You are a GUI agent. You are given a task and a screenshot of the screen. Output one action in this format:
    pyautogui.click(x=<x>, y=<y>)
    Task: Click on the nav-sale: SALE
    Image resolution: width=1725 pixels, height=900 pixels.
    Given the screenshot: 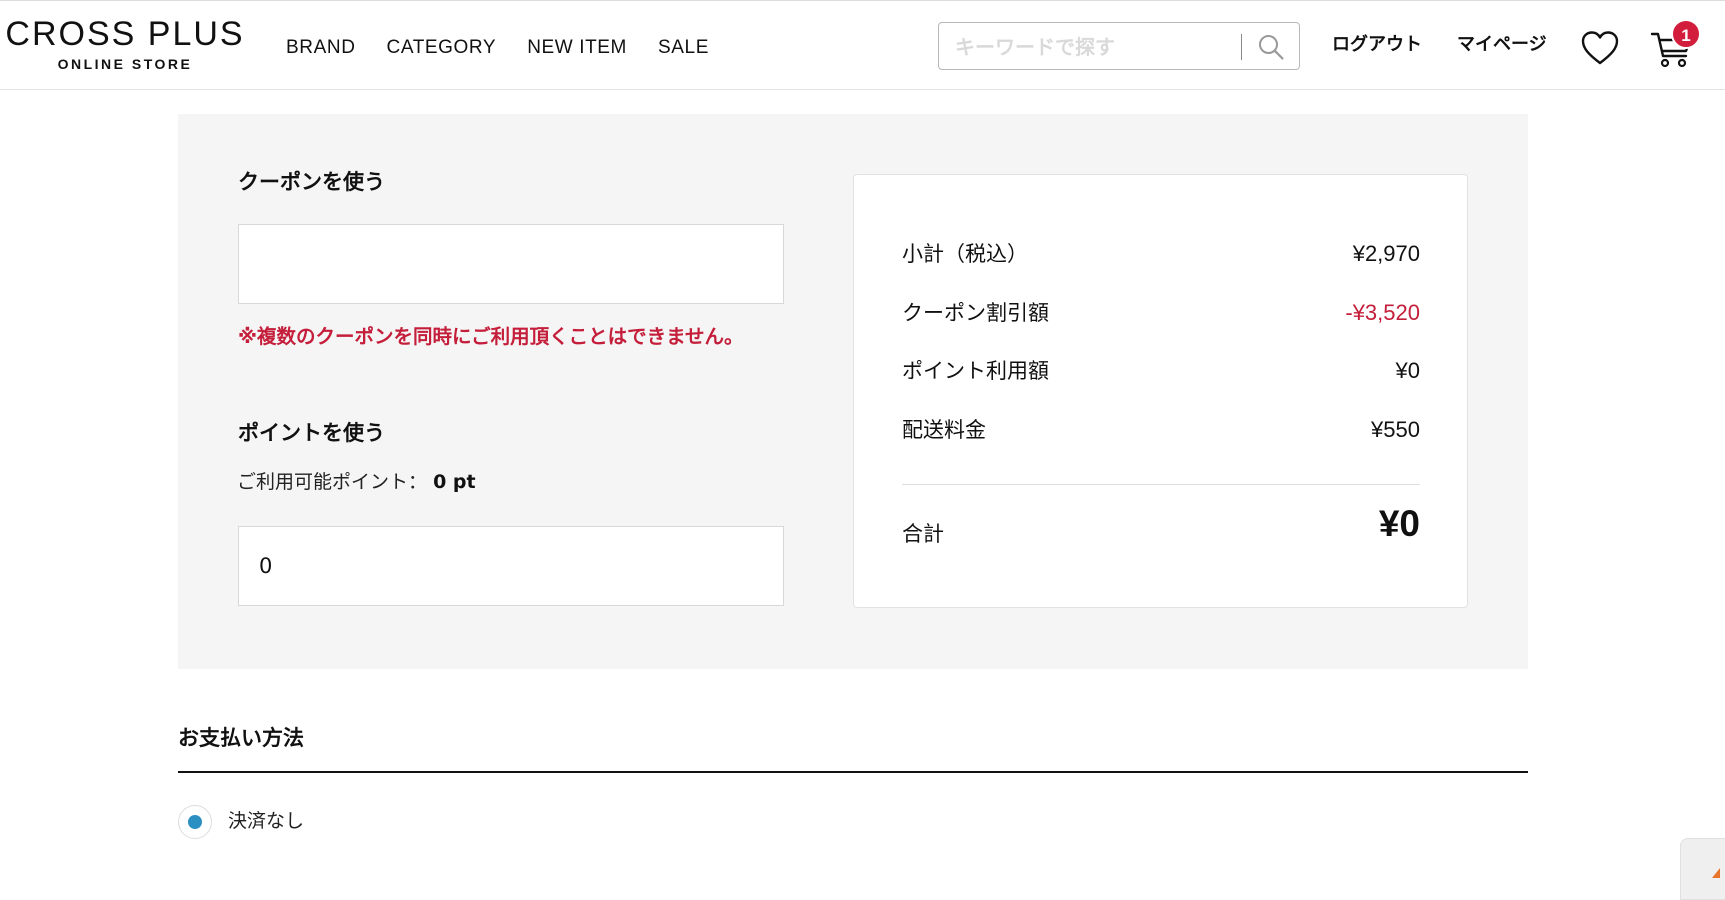 What is the action you would take?
    pyautogui.click(x=683, y=48)
    